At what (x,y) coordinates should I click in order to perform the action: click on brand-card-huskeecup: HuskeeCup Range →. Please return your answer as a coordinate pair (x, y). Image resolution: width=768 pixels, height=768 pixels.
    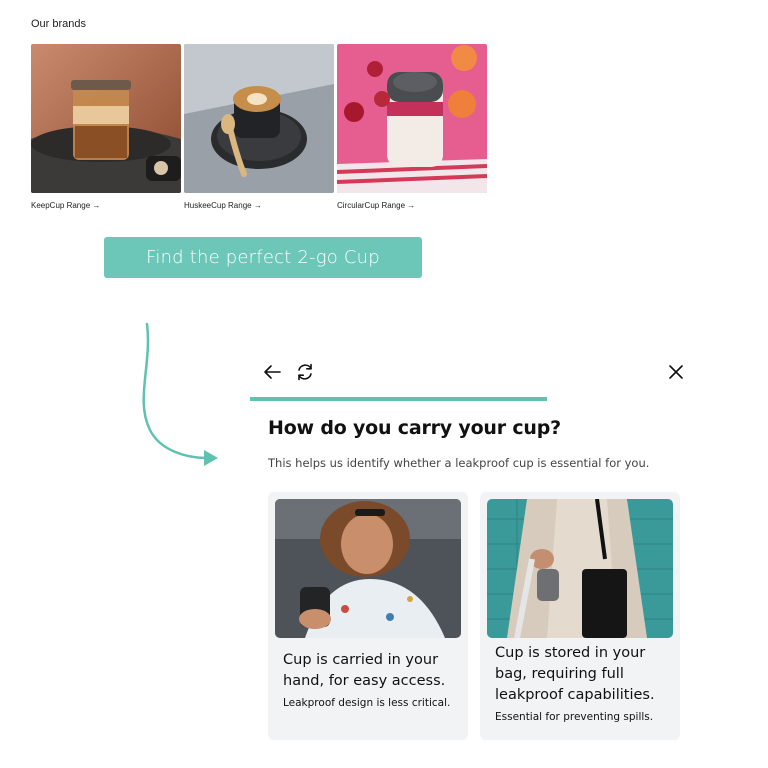
    Looking at the image, I should click on (259, 127).